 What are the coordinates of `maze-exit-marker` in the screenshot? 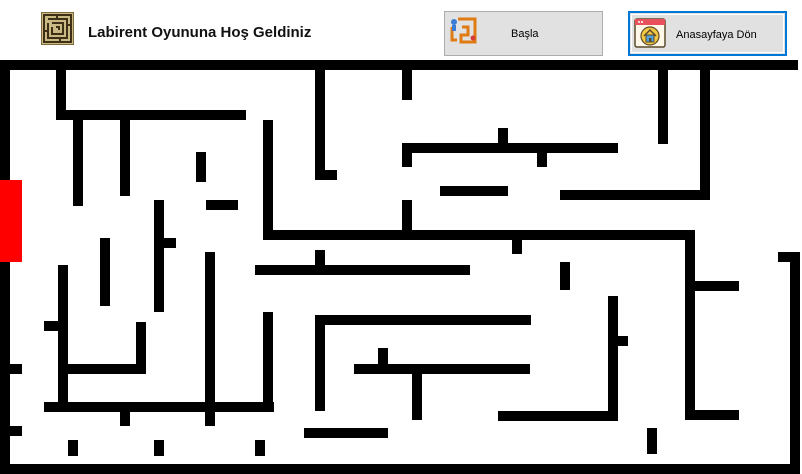 It's located at (11, 221).